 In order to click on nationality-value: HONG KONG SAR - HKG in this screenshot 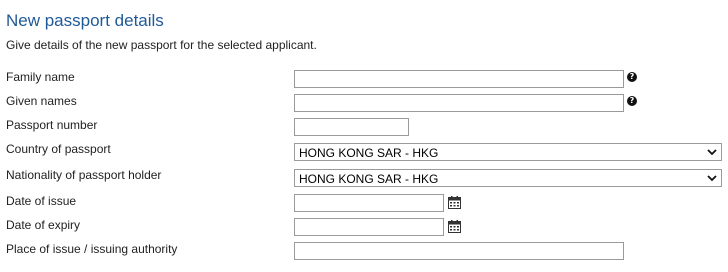, I will do `click(369, 179)`.